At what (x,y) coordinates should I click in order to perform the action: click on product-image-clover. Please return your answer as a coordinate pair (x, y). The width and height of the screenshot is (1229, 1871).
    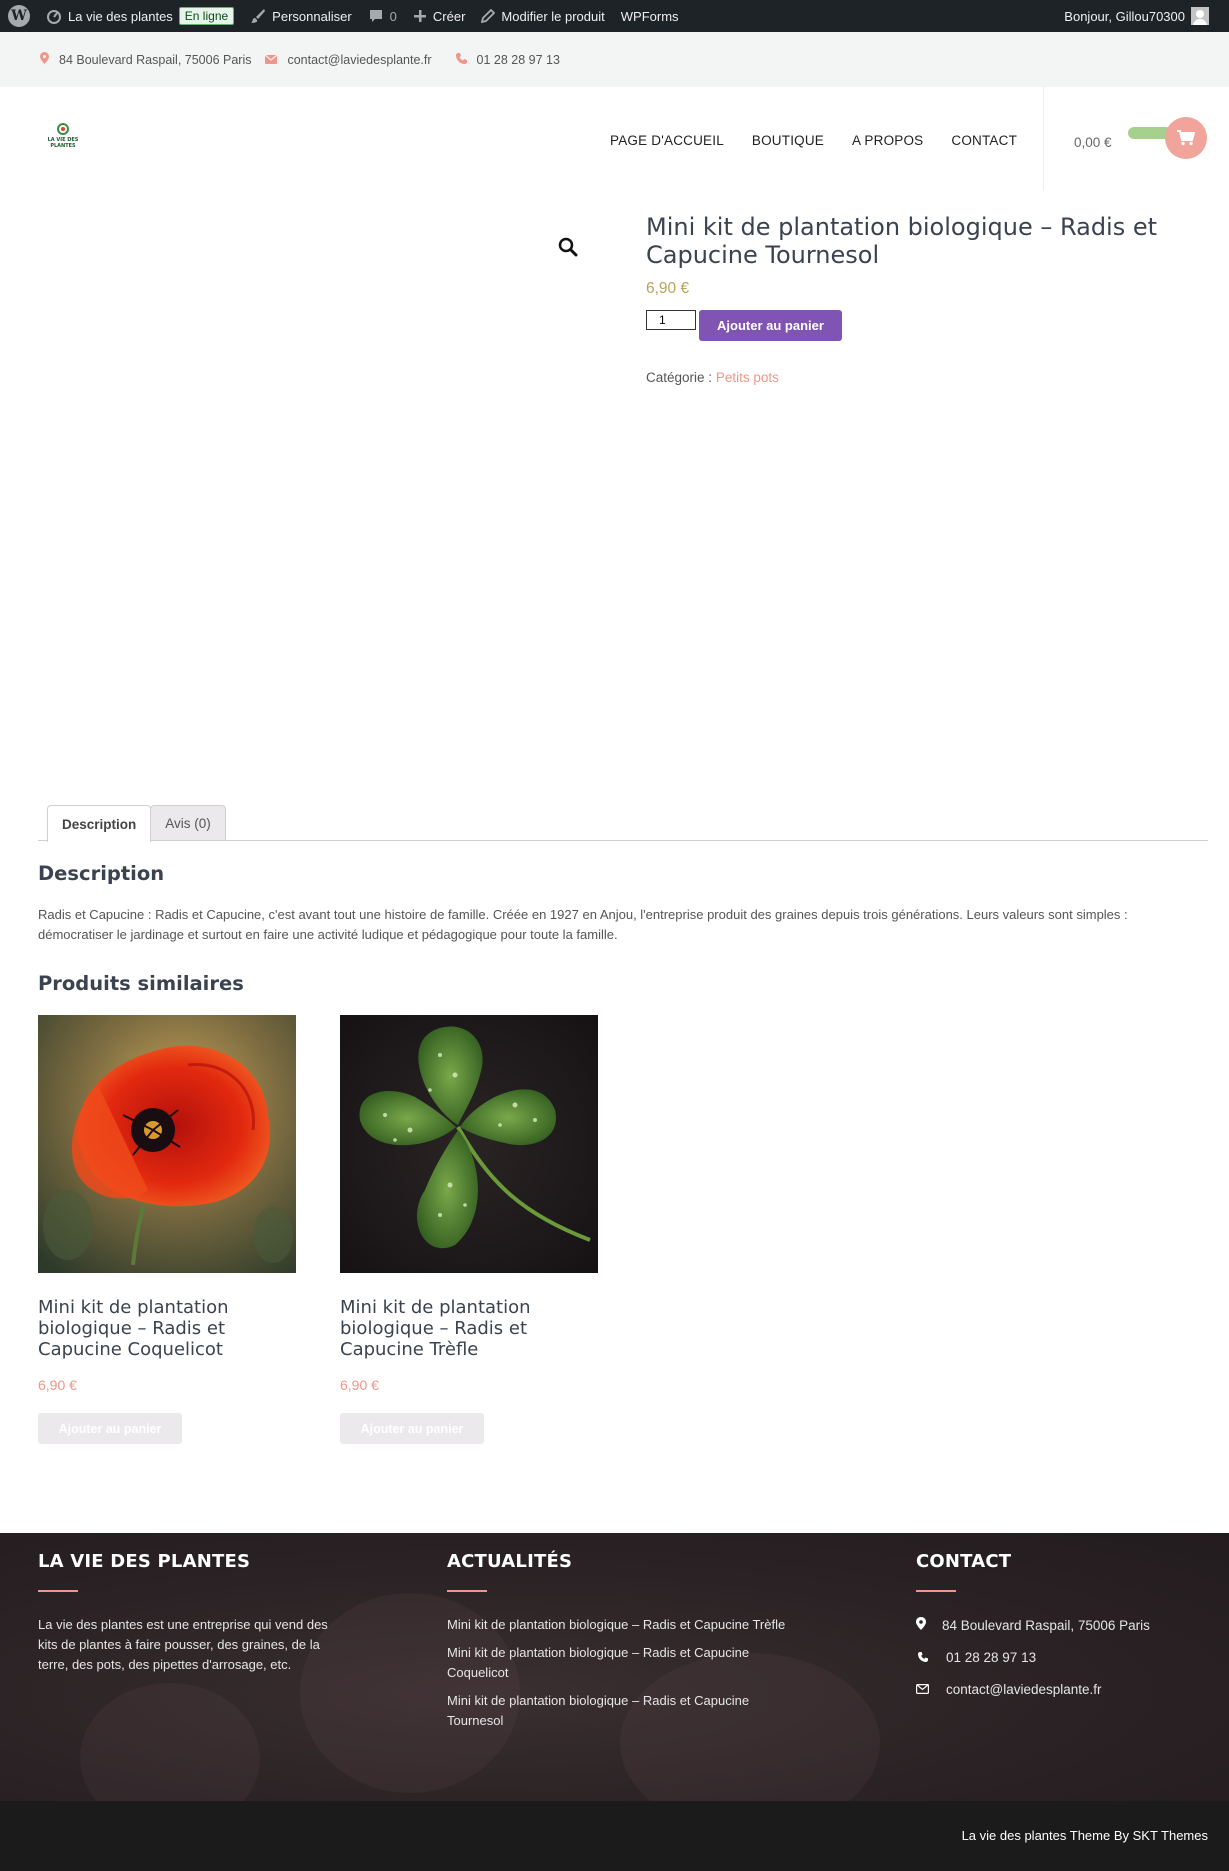
    Looking at the image, I should click on (469, 1144).